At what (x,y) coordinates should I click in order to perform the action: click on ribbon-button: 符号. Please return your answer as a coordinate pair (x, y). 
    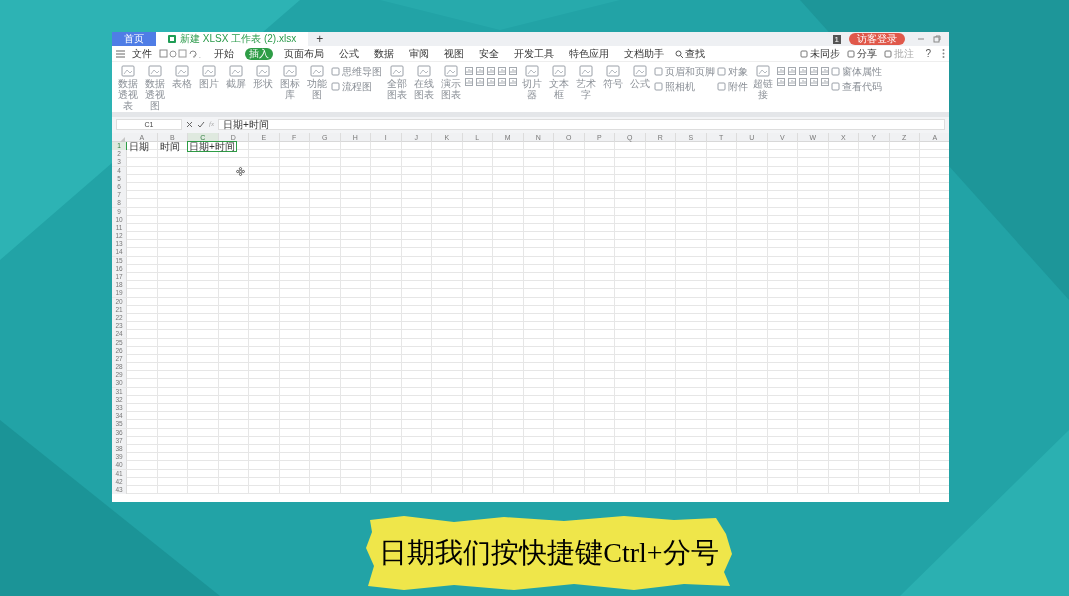
    Looking at the image, I should click on (612, 76).